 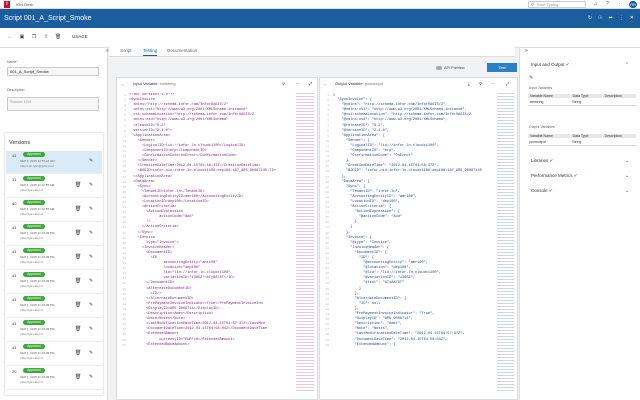 I want to click on search-placeholder: Start Typing, so click(x=548, y=4).